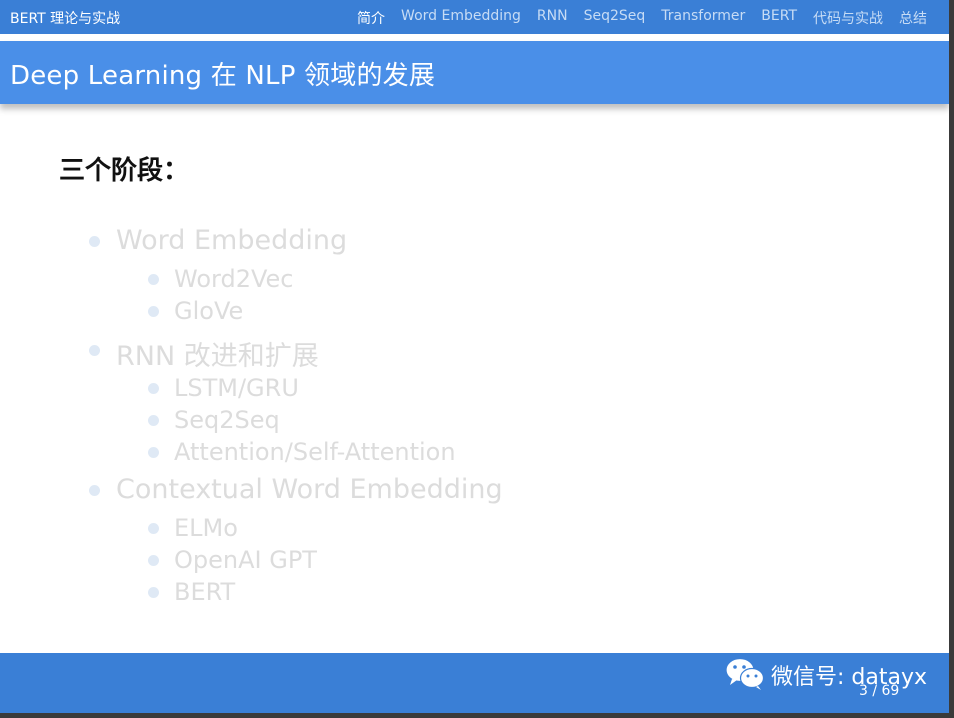 Image resolution: width=954 pixels, height=718 pixels. I want to click on outline-item-rnn-improvements: RNN 改进和扩展, so click(217, 356).